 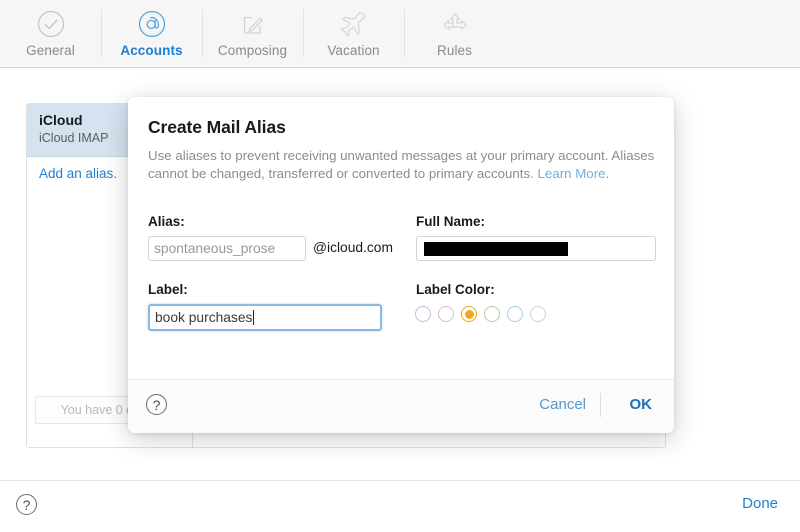 I want to click on swatch-orange, so click(x=469, y=314).